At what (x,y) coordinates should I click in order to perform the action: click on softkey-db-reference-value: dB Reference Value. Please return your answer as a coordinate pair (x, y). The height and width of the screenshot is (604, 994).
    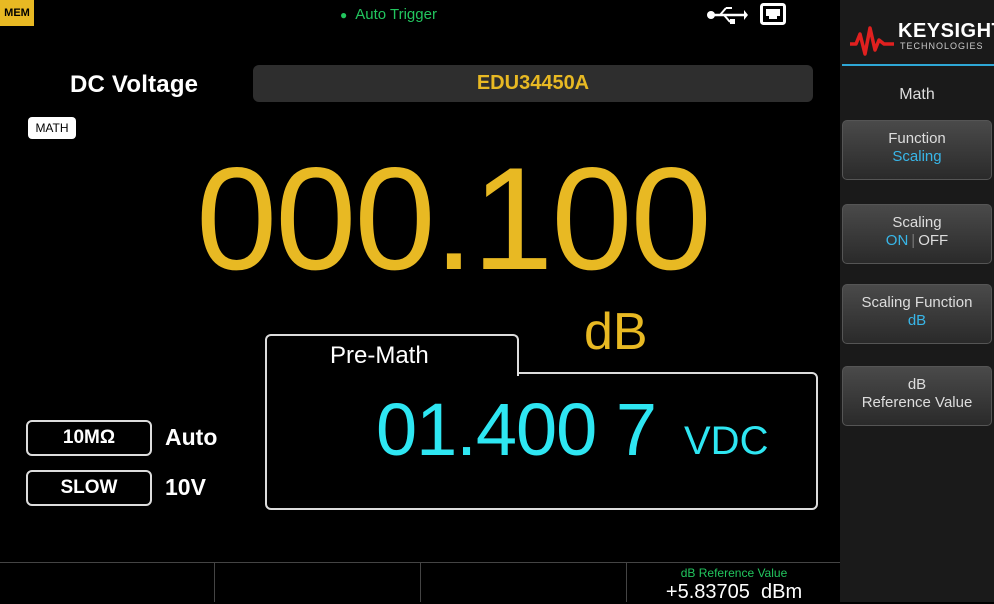
    Looking at the image, I should click on (917, 396).